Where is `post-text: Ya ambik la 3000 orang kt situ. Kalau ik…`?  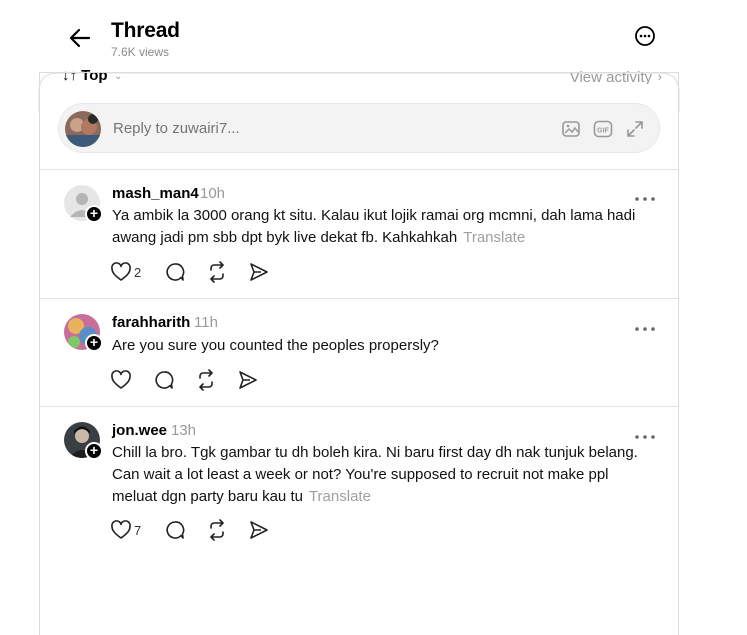
post-text: Ya ambik la 3000 orang kt situ. Kalau ik… is located at coordinates (382, 227).